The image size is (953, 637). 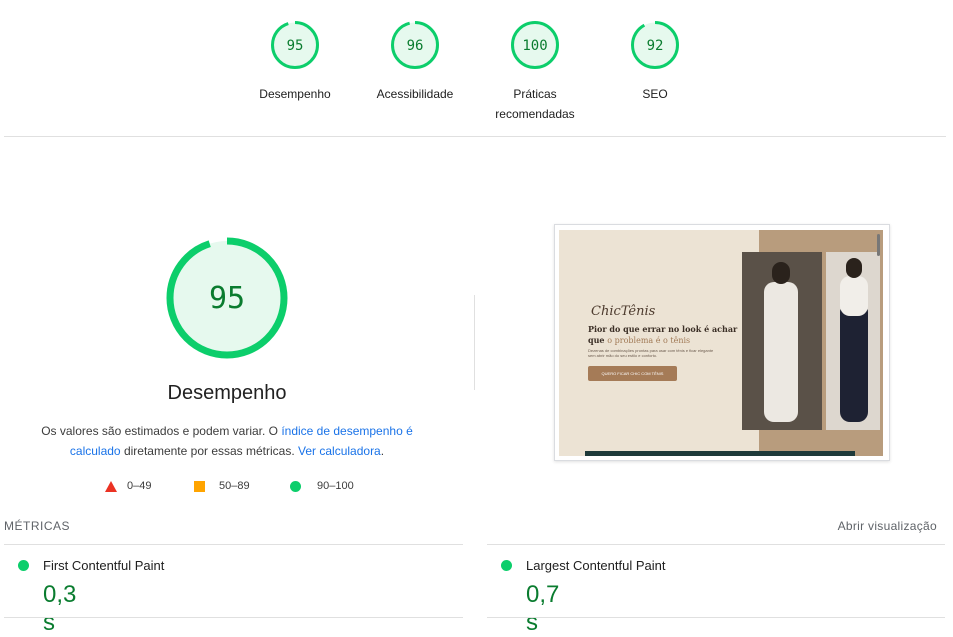 I want to click on gauge-ring: 100, so click(x=535, y=45).